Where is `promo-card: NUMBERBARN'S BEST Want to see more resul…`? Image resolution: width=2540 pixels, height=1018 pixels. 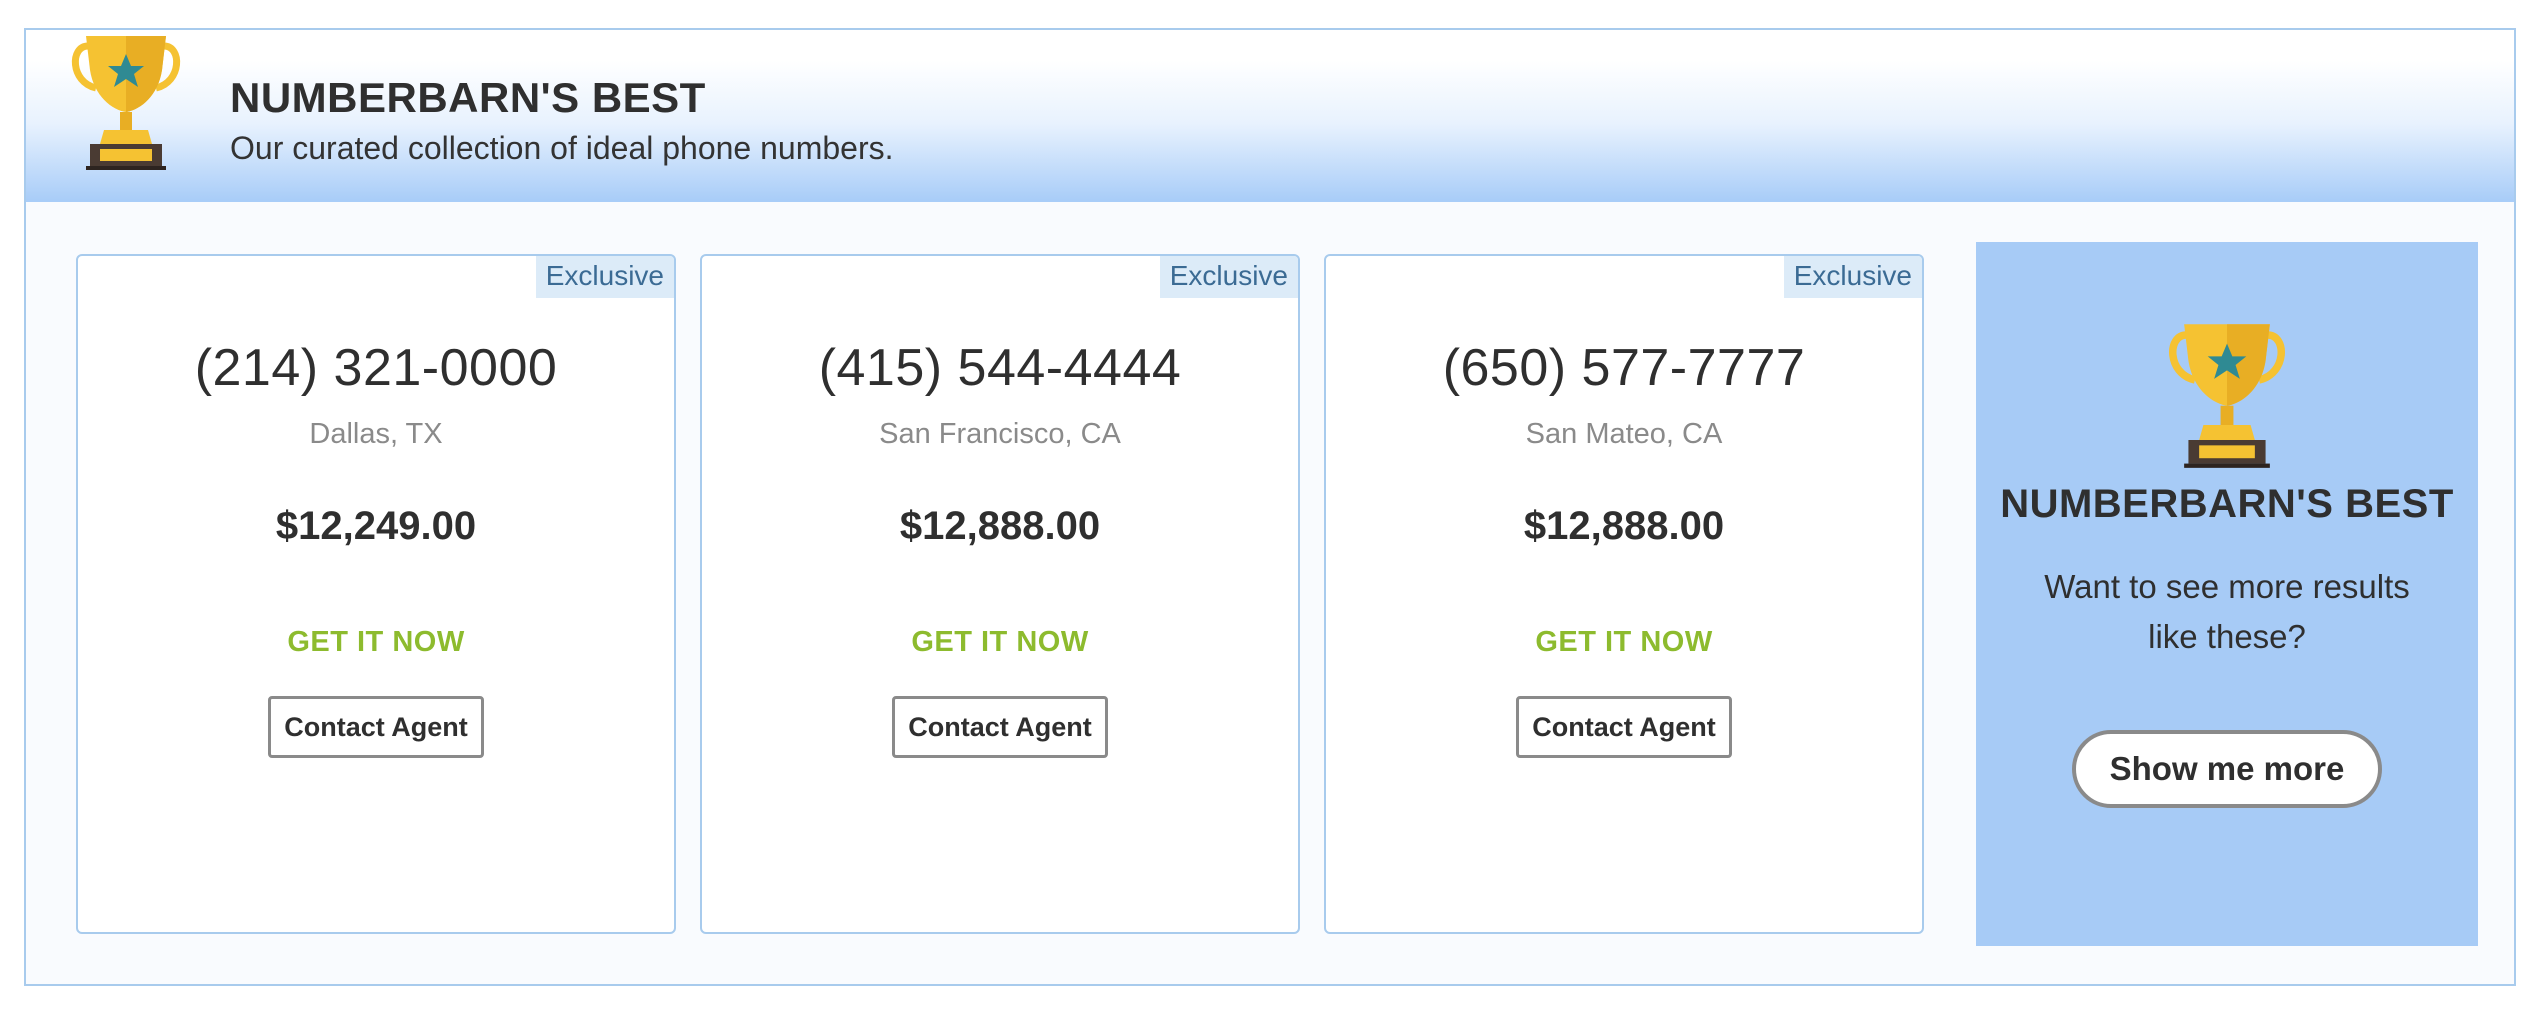 promo-card: NUMBERBARN'S BEST Want to see more resul… is located at coordinates (2227, 594).